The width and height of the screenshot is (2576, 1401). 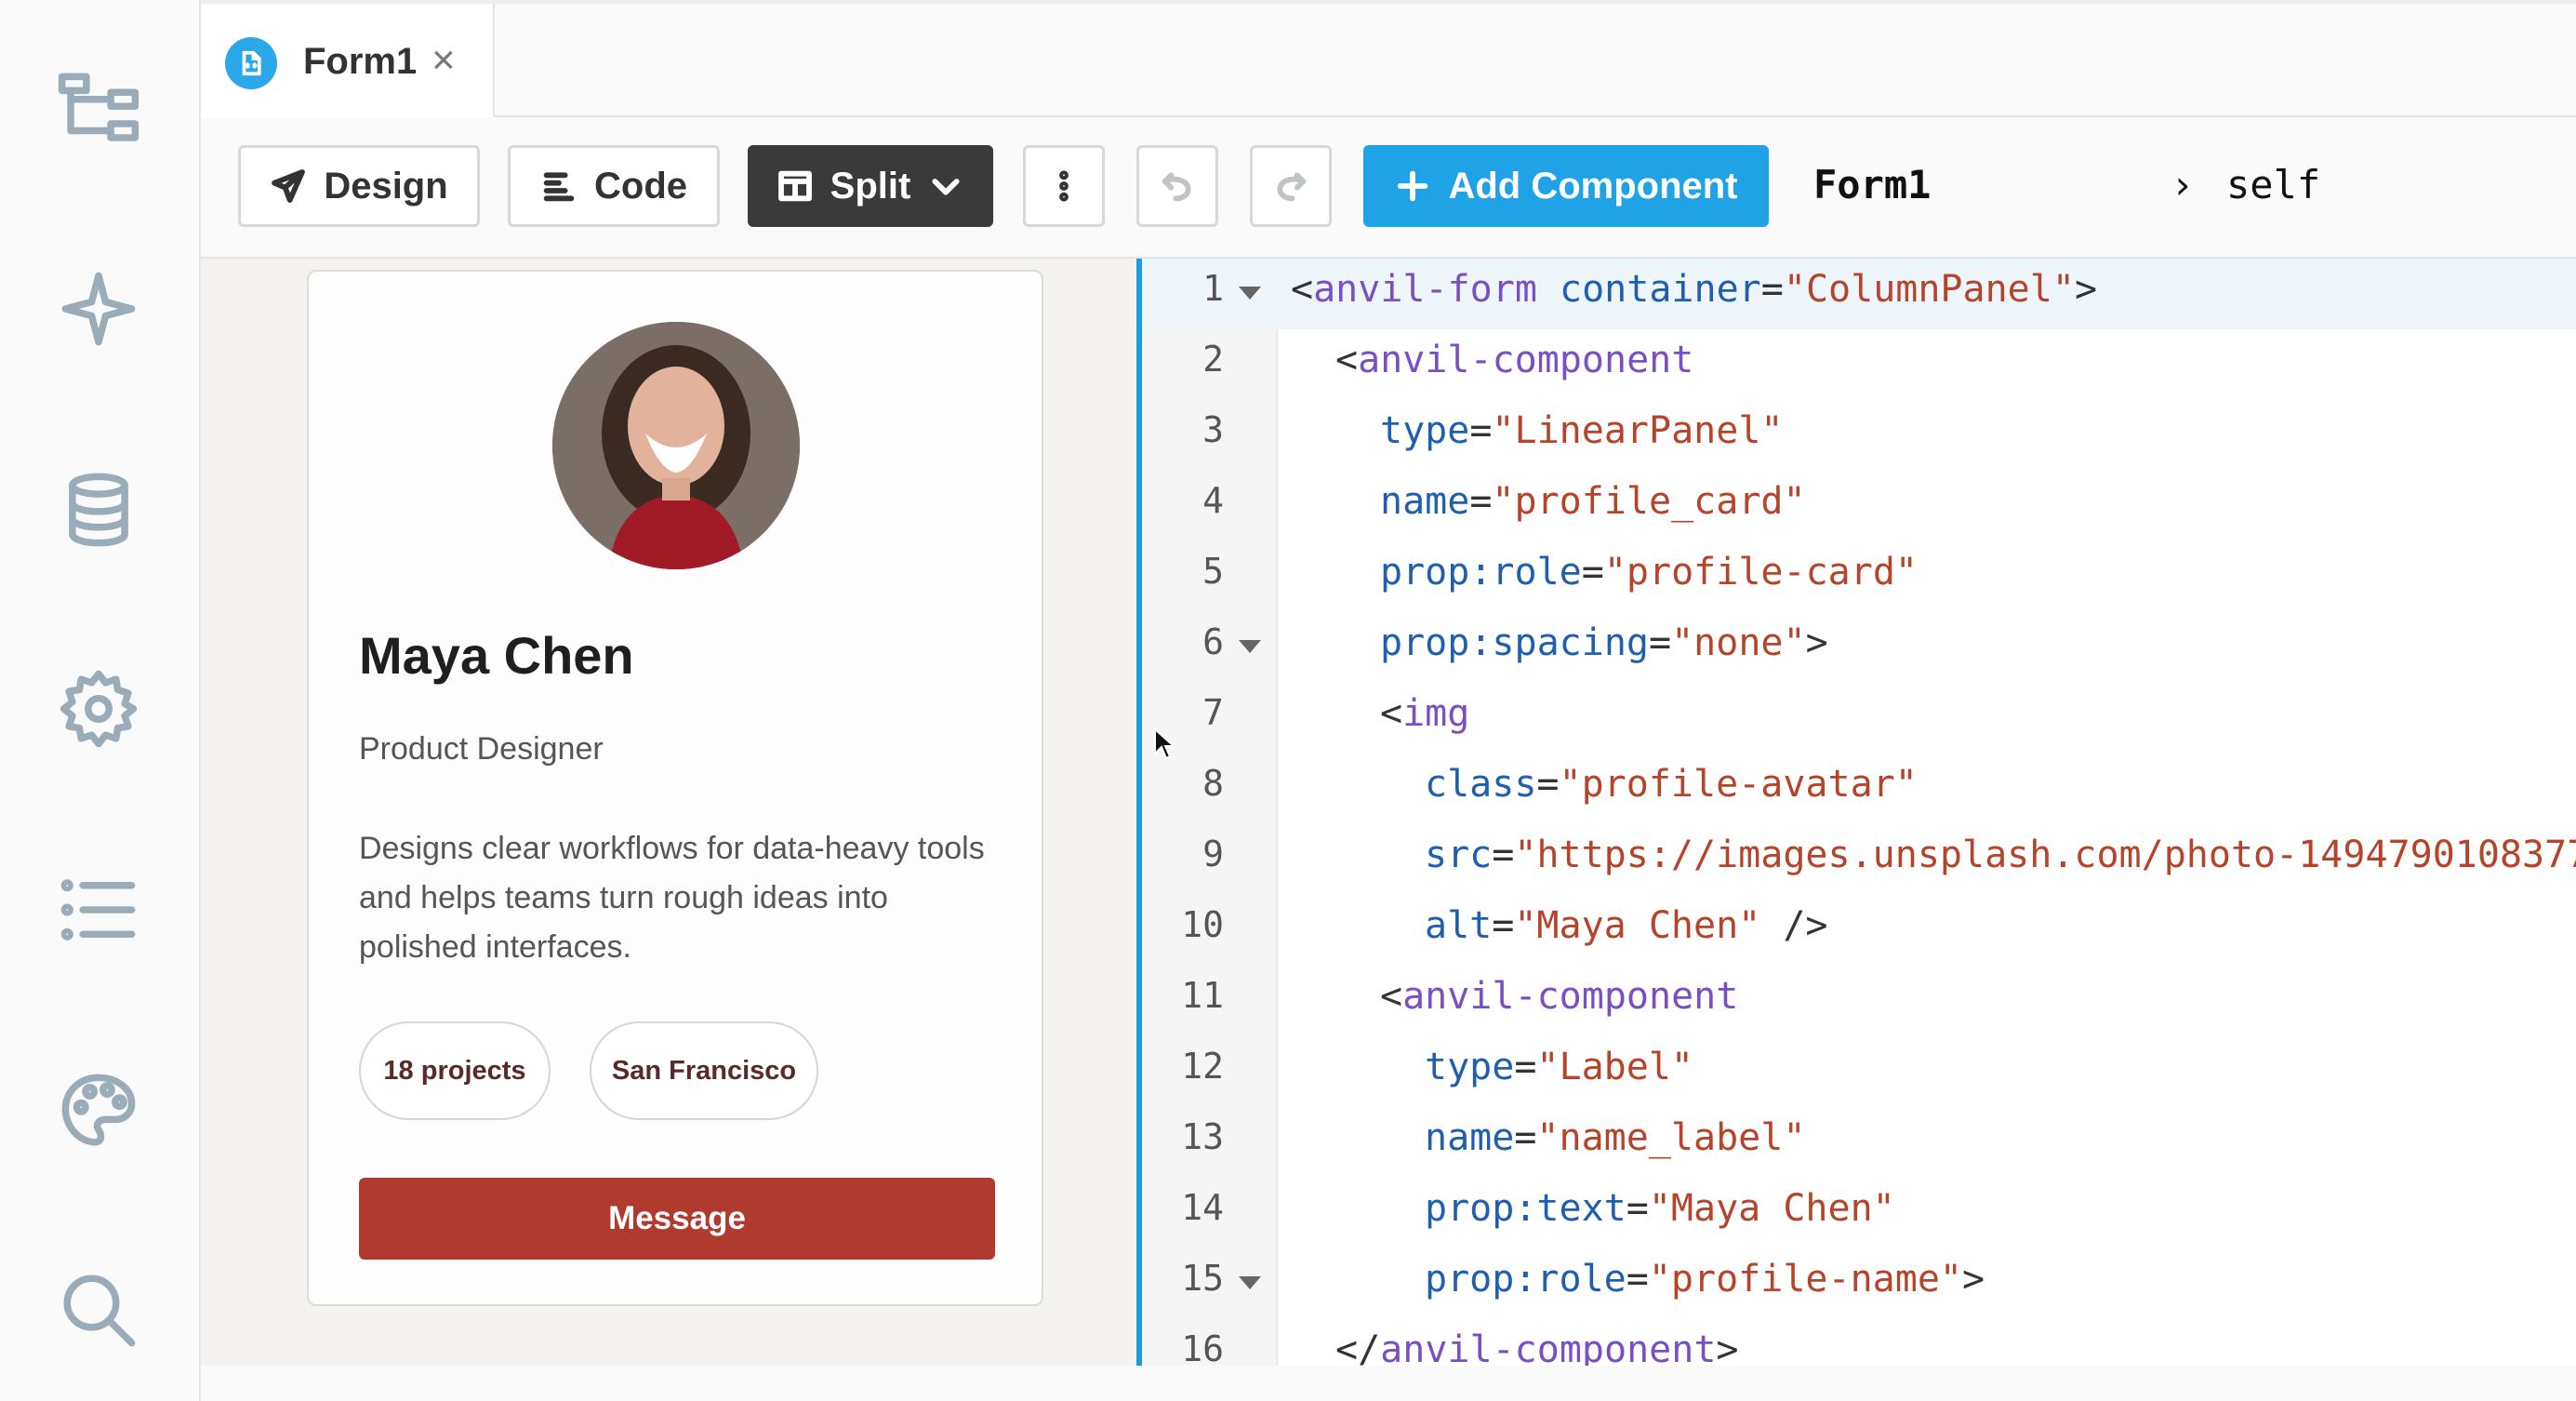 I want to click on redo-icon, so click(x=1292, y=187).